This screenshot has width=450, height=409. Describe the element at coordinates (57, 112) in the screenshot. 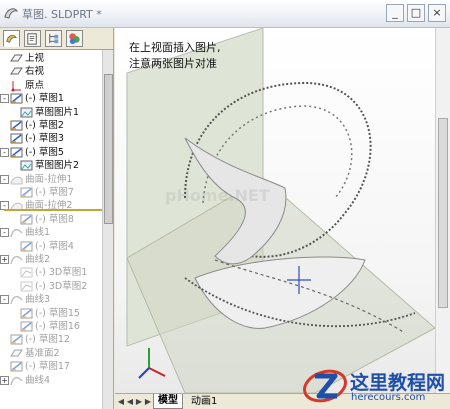

I see `tree-item-label: 草图图片1` at that location.